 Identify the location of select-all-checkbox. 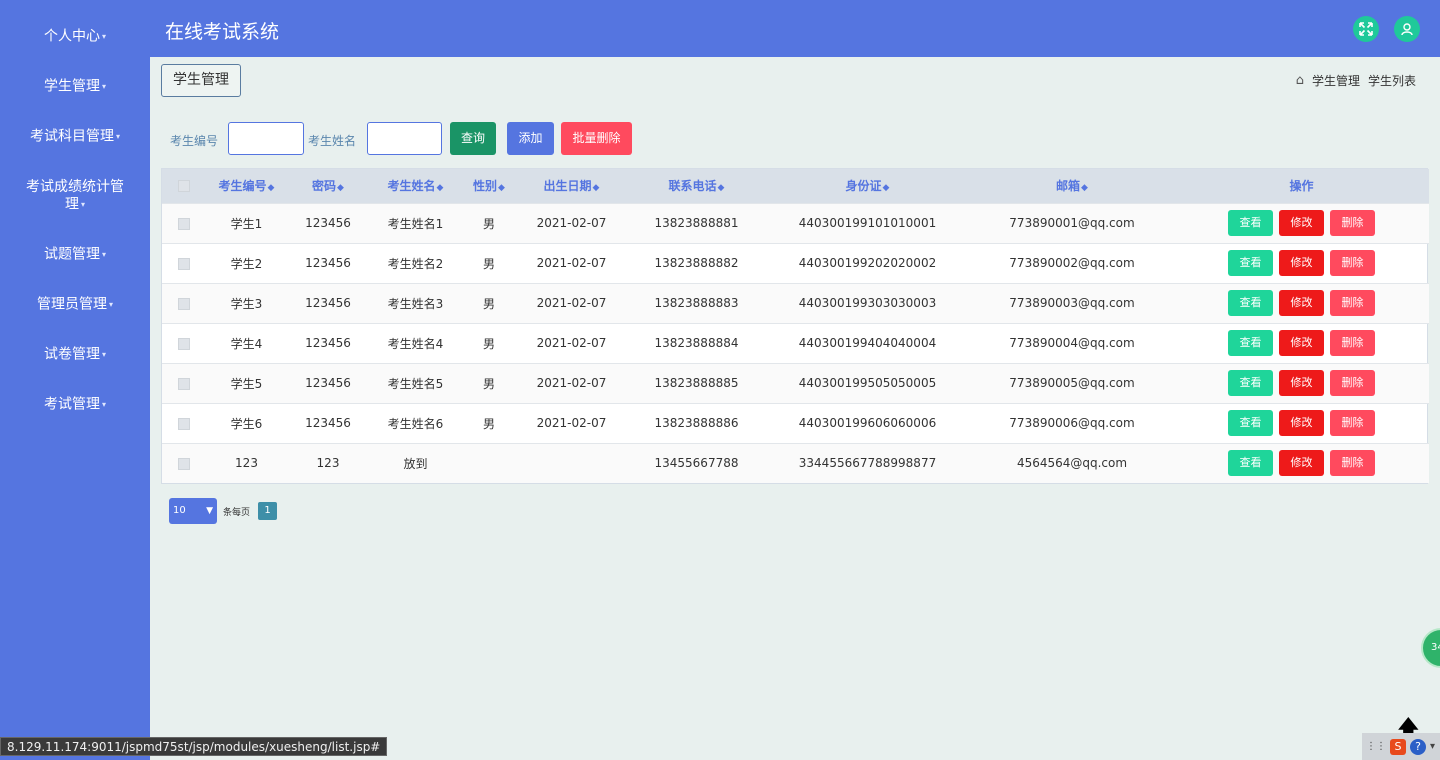
(183, 186).